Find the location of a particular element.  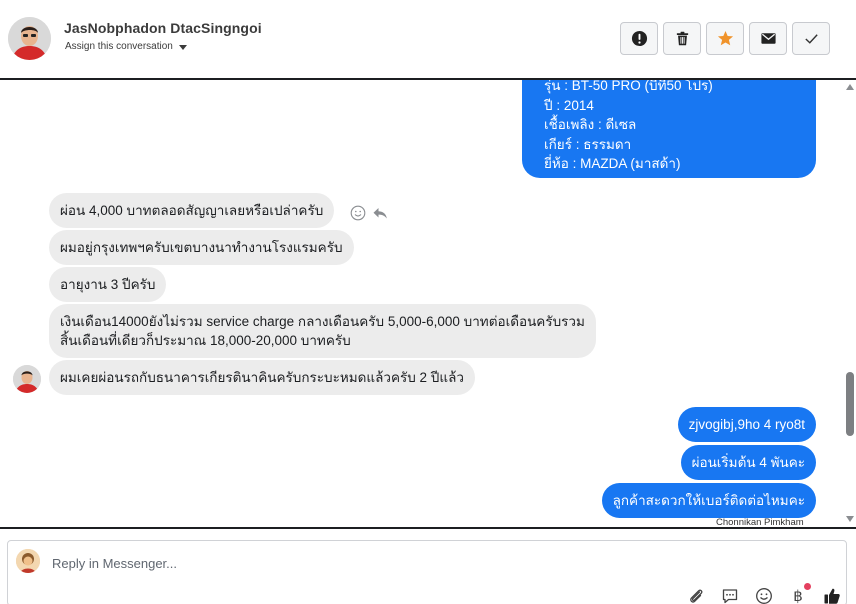

mark-spam-button is located at coordinates (639, 38).